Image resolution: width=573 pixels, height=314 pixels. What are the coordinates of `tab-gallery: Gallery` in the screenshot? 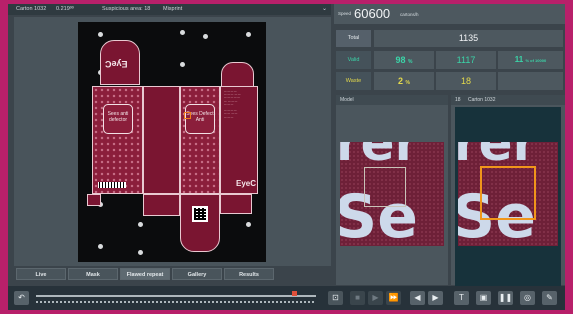 It's located at (197, 274).